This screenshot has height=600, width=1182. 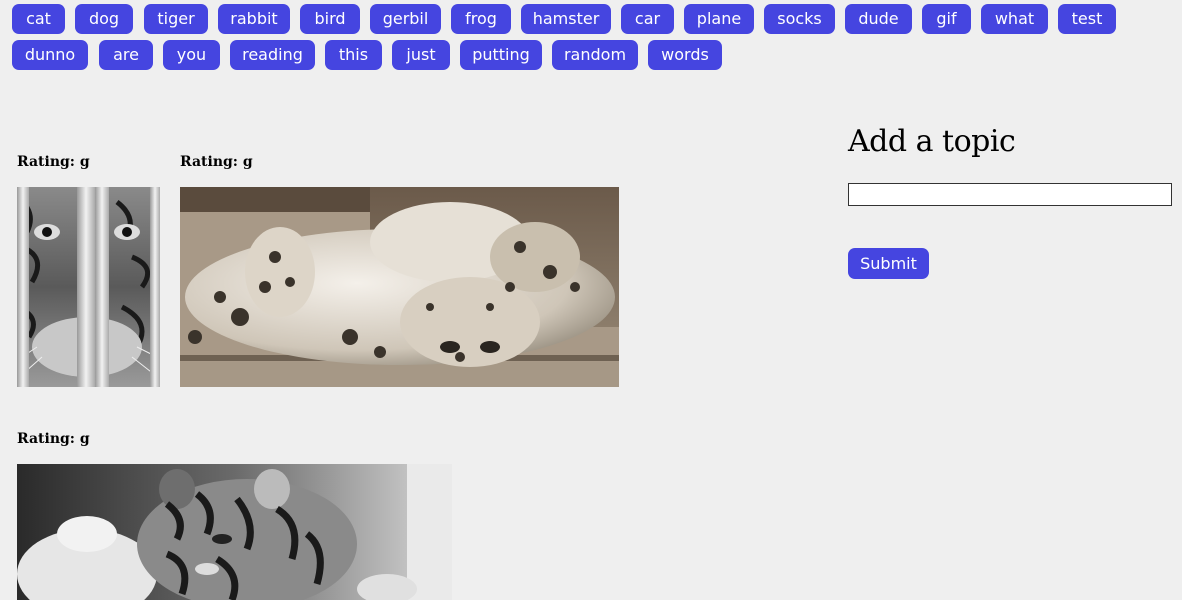 I want to click on topic-button-dude: dude, so click(x=878, y=19).